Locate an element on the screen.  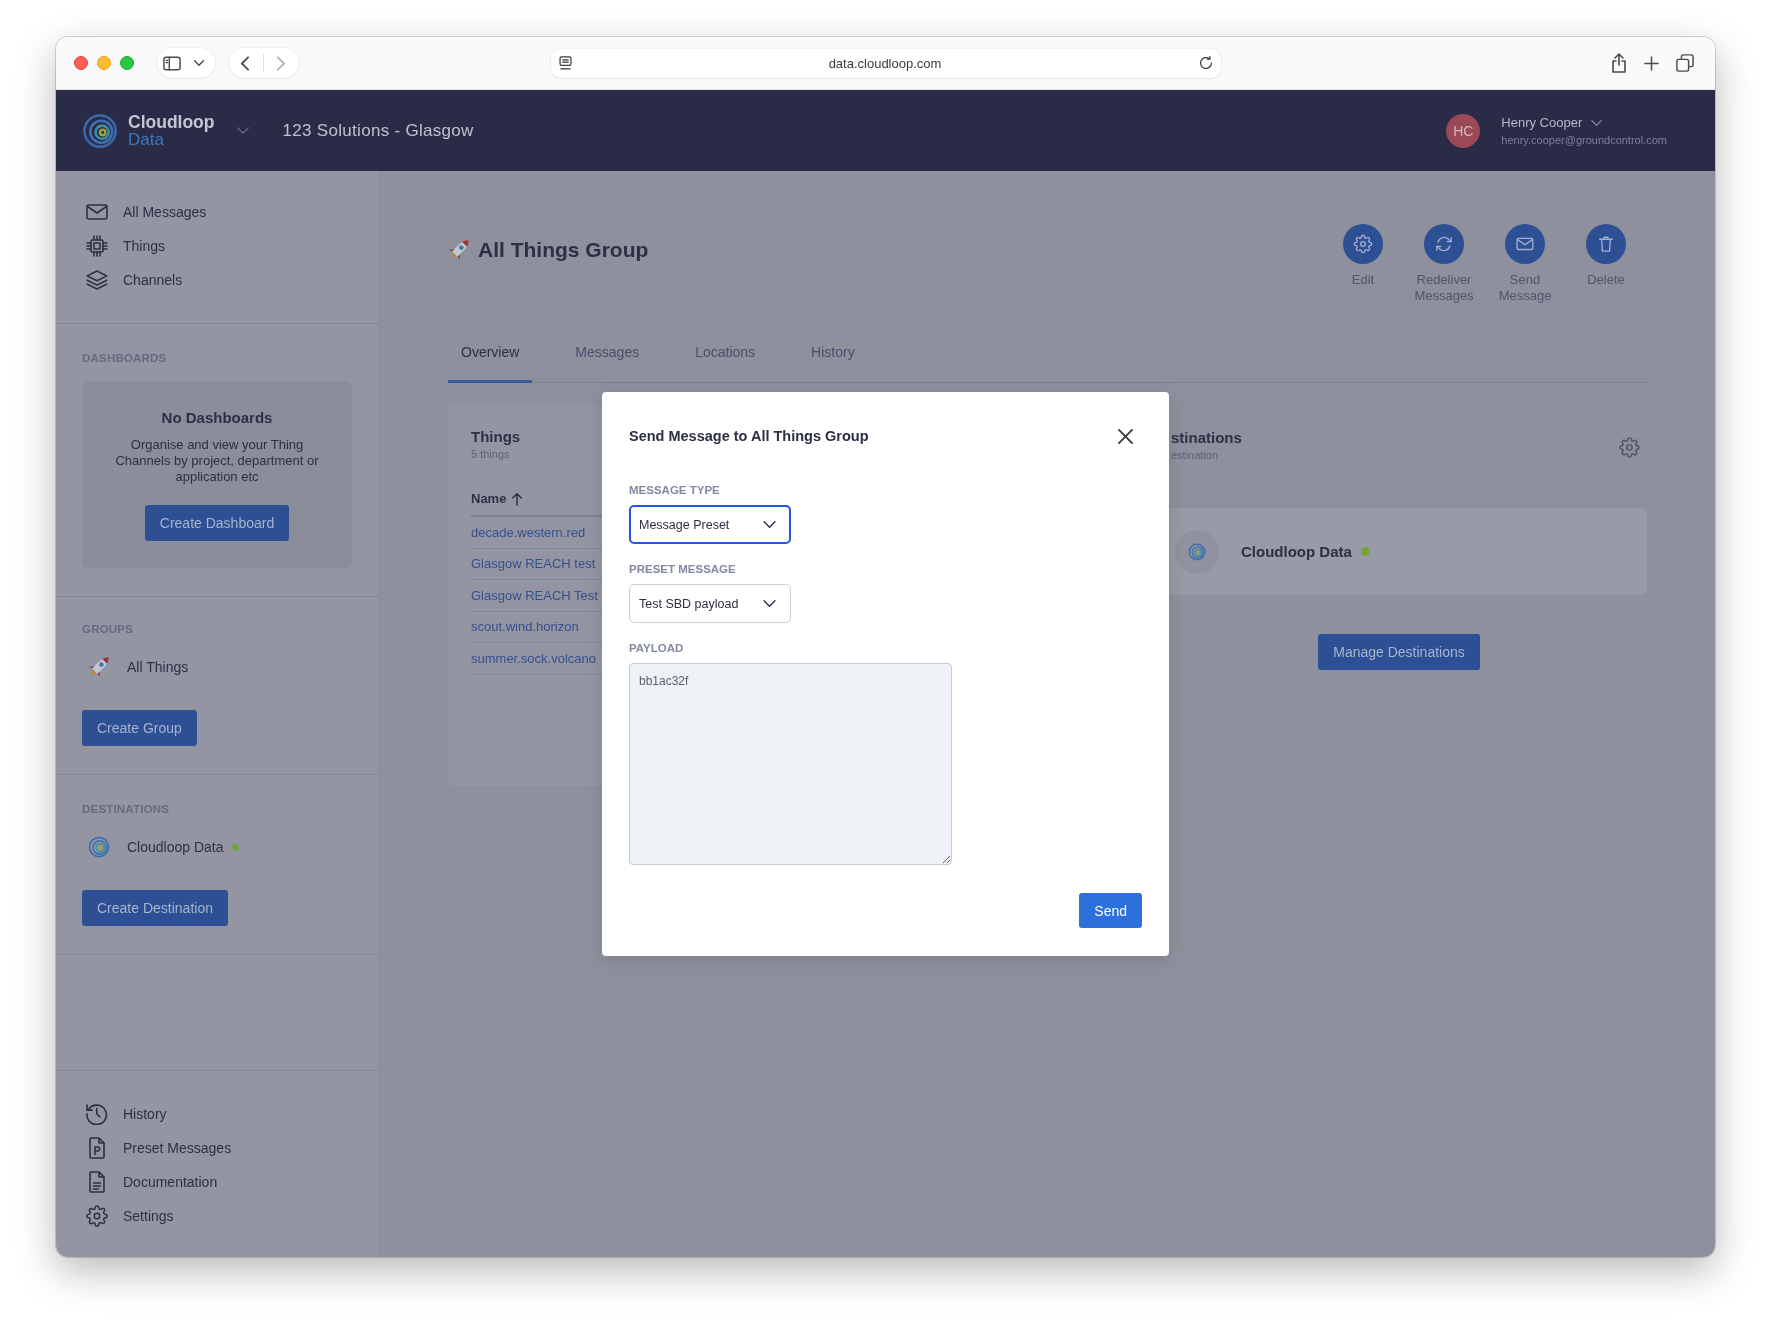
chip-icon is located at coordinates (97, 246).